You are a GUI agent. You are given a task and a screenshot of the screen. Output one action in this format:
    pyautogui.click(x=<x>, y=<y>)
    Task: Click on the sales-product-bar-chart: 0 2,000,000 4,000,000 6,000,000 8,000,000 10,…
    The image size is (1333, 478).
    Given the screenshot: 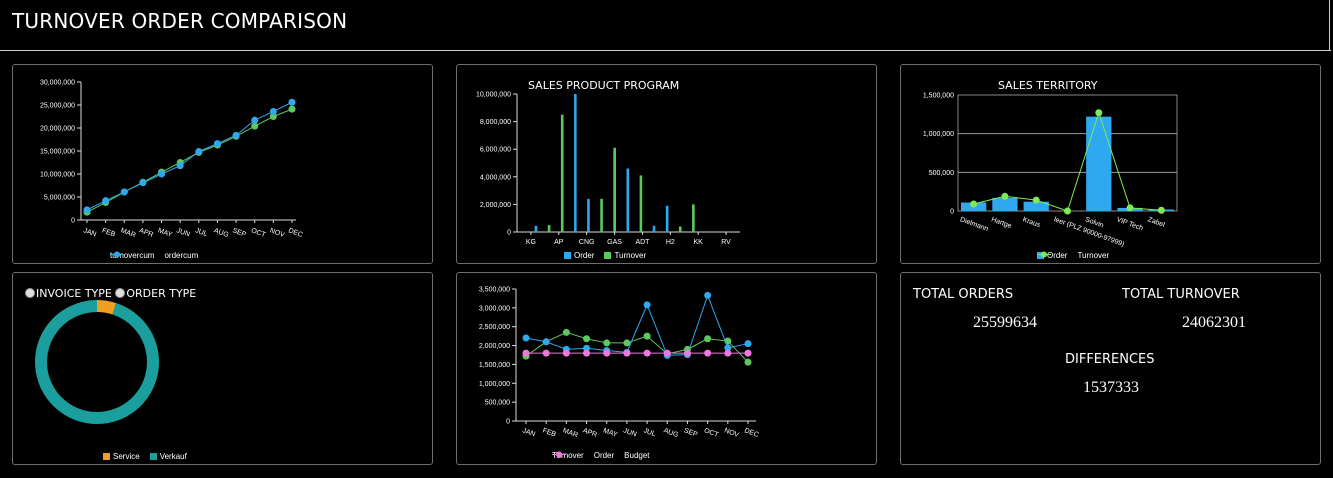 What is the action you would take?
    pyautogui.click(x=608, y=169)
    